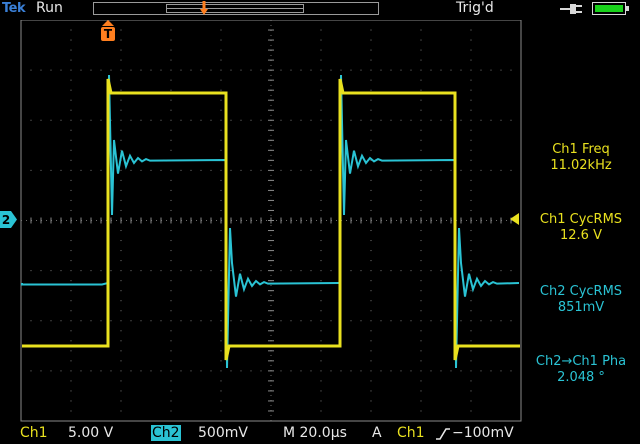 This screenshot has width=640, height=444. Describe the element at coordinates (34, 433) in the screenshot. I see `ch1-label: Ch1` at that location.